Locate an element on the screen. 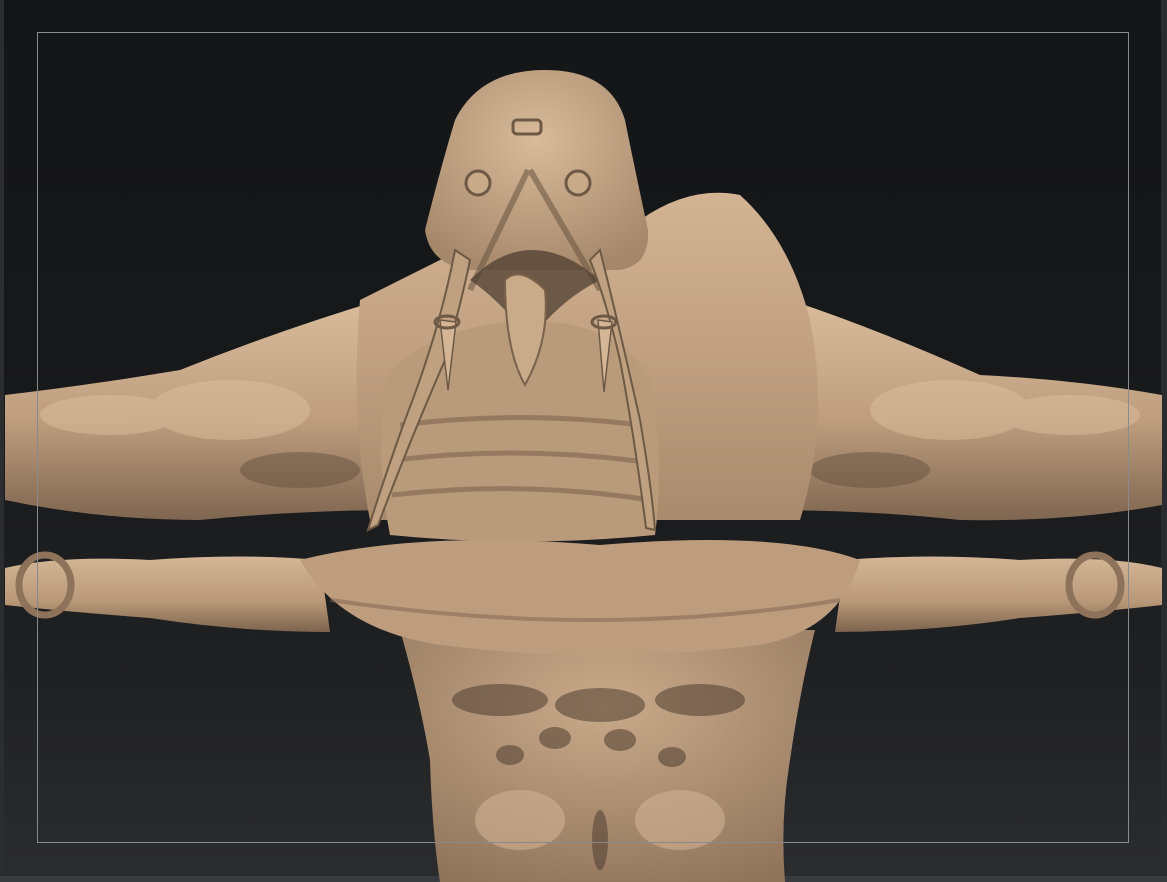 The width and height of the screenshot is (1167, 882). left-eye is located at coordinates (478, 183).